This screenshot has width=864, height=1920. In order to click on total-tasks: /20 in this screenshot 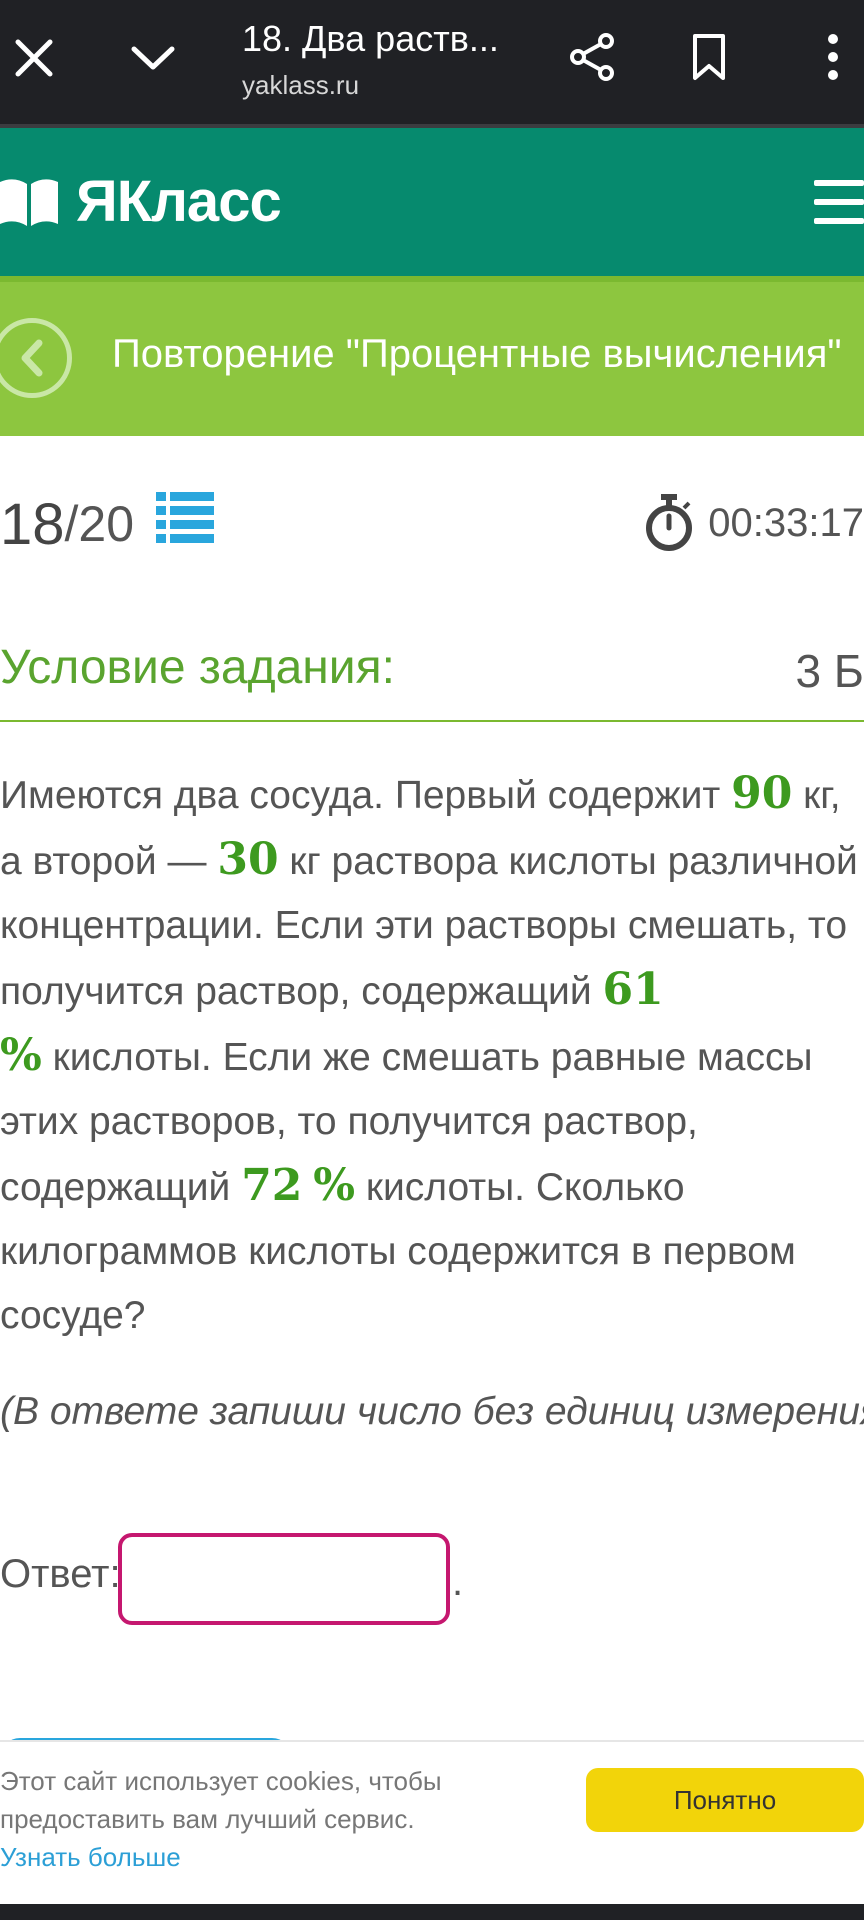, I will do `click(99, 524)`.